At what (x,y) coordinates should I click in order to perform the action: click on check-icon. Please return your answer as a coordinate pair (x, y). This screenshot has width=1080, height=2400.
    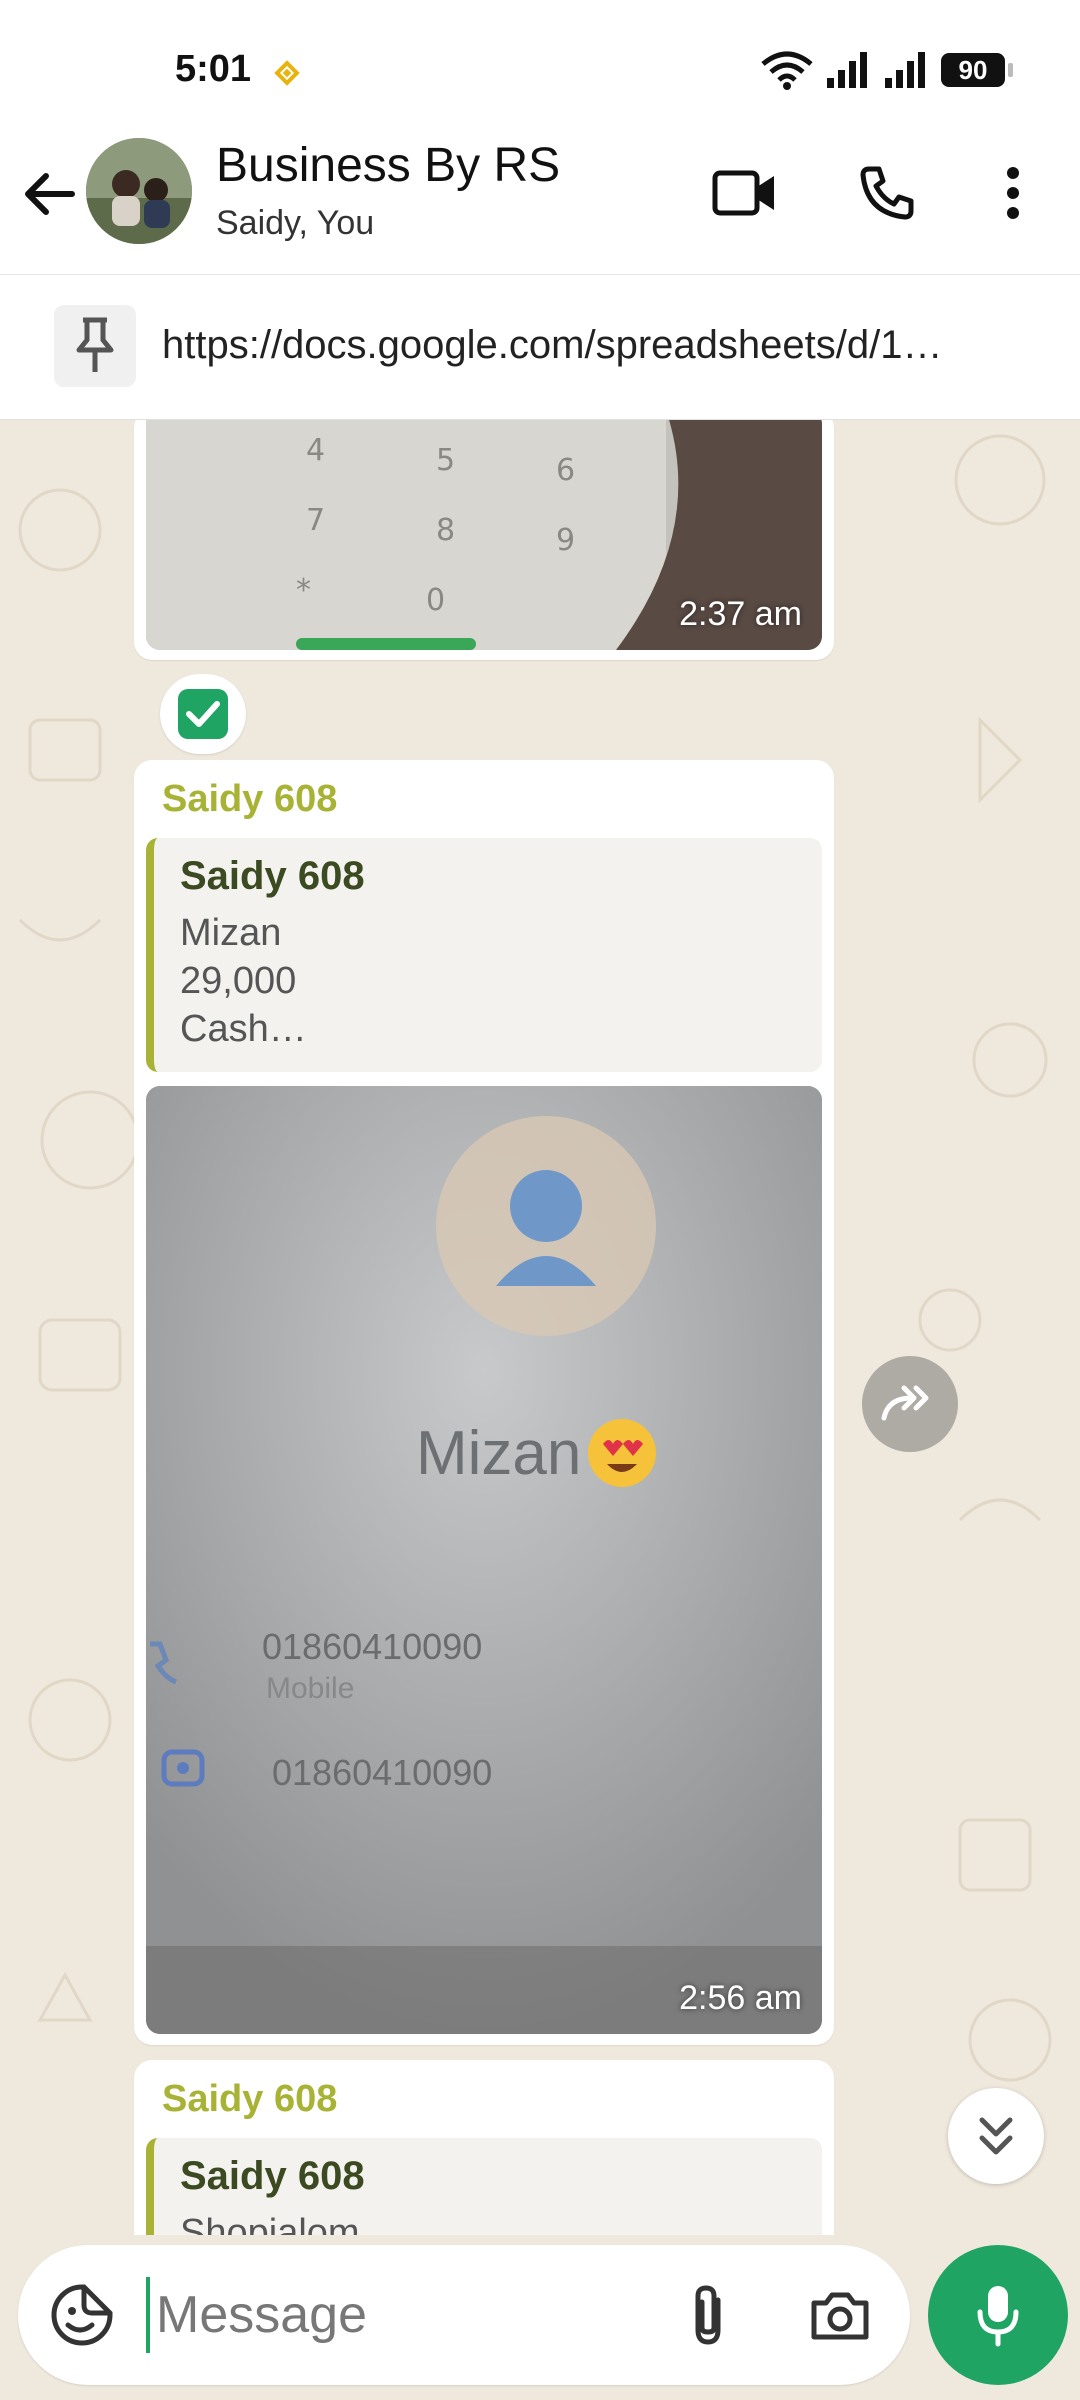
    Looking at the image, I should click on (203, 714).